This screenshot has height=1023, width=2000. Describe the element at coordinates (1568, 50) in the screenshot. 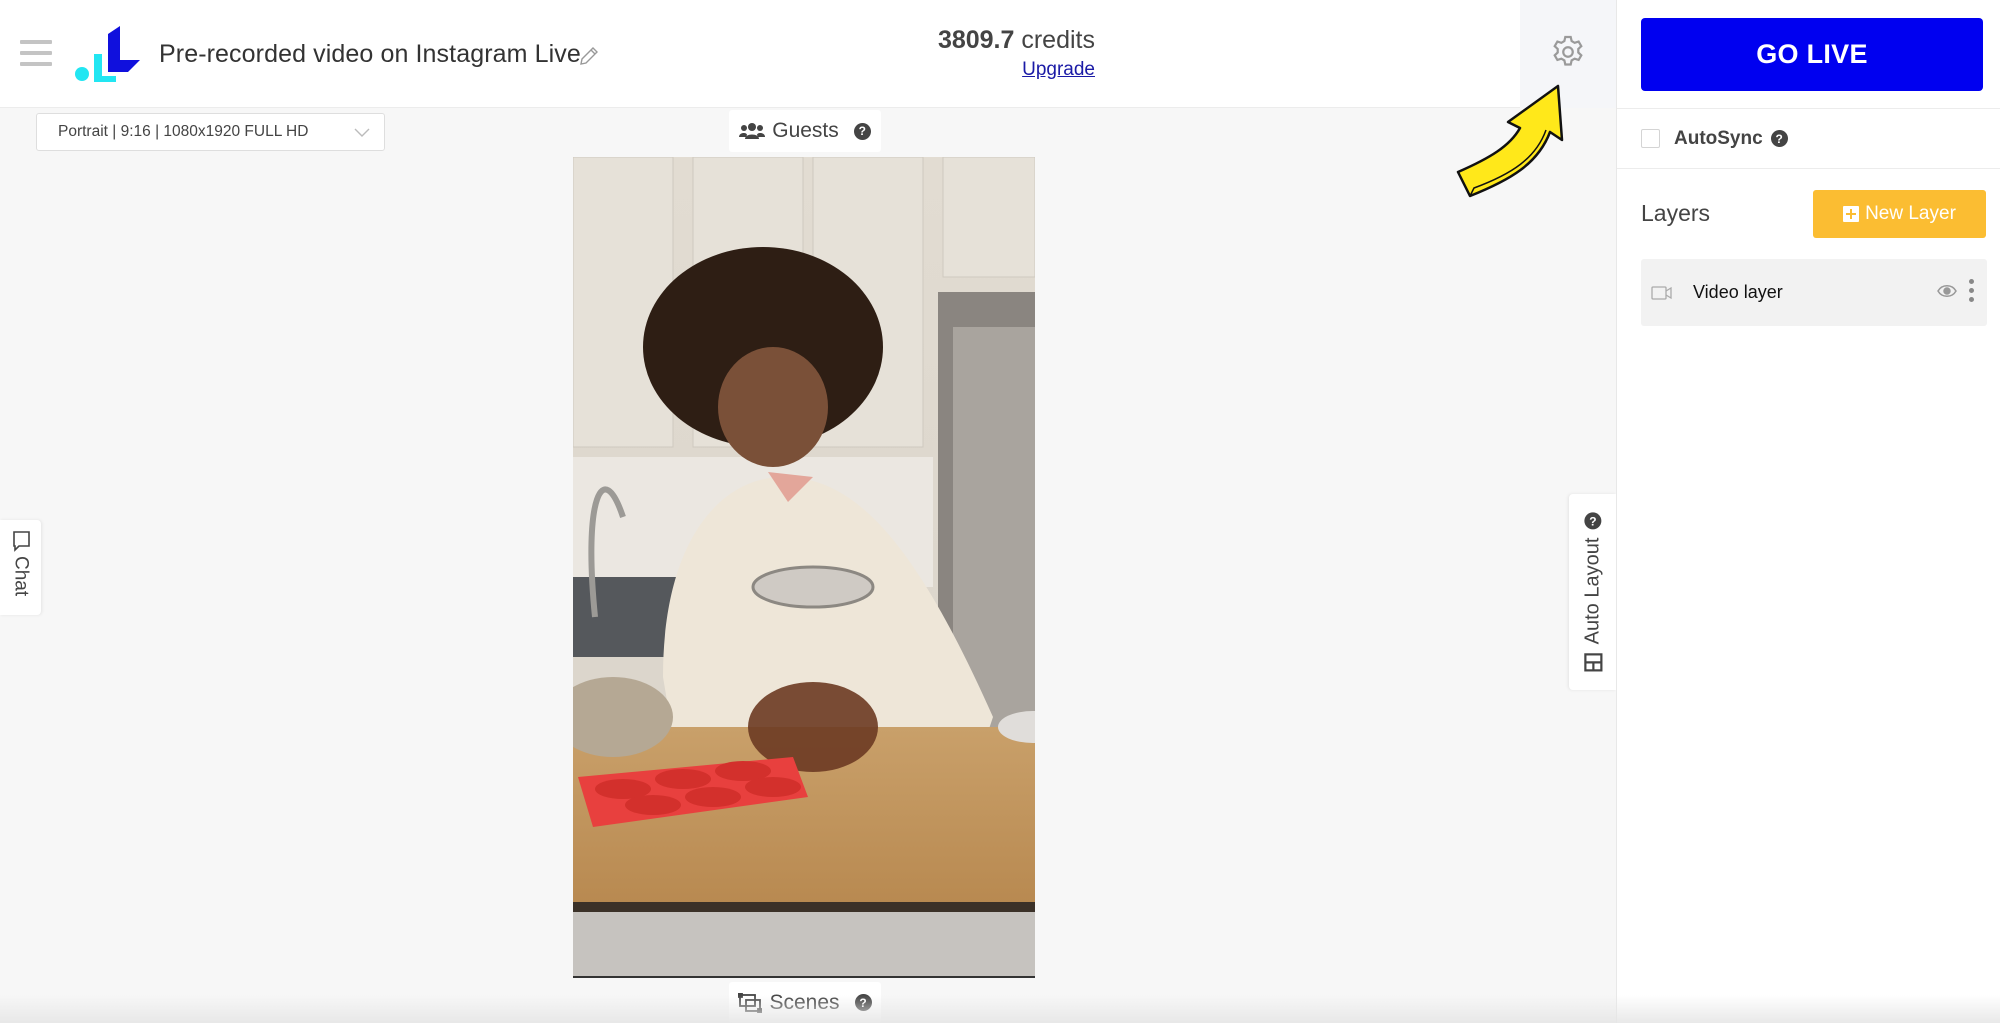

I see `gear-icon` at that location.